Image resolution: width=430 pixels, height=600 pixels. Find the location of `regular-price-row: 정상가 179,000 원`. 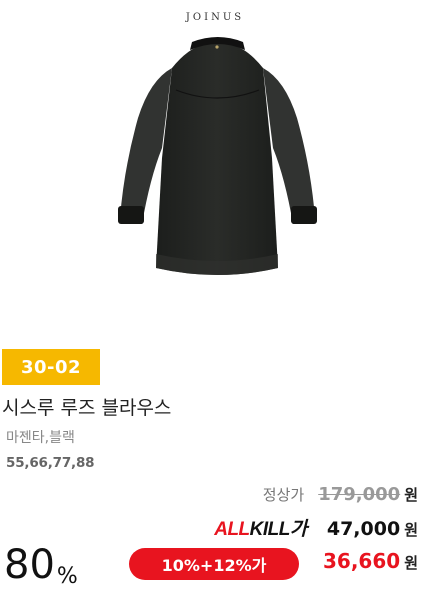

regular-price-row: 정상가 179,000 원 is located at coordinates (340, 494).